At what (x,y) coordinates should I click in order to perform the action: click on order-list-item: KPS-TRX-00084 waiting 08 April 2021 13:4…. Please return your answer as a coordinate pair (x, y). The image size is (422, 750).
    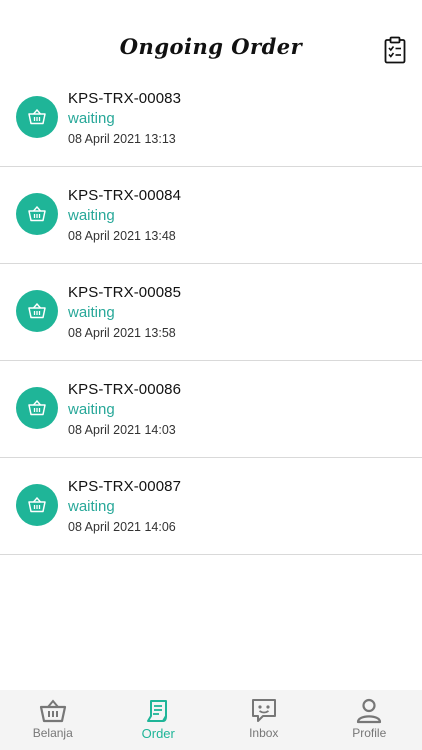
    Looking at the image, I should click on (211, 215).